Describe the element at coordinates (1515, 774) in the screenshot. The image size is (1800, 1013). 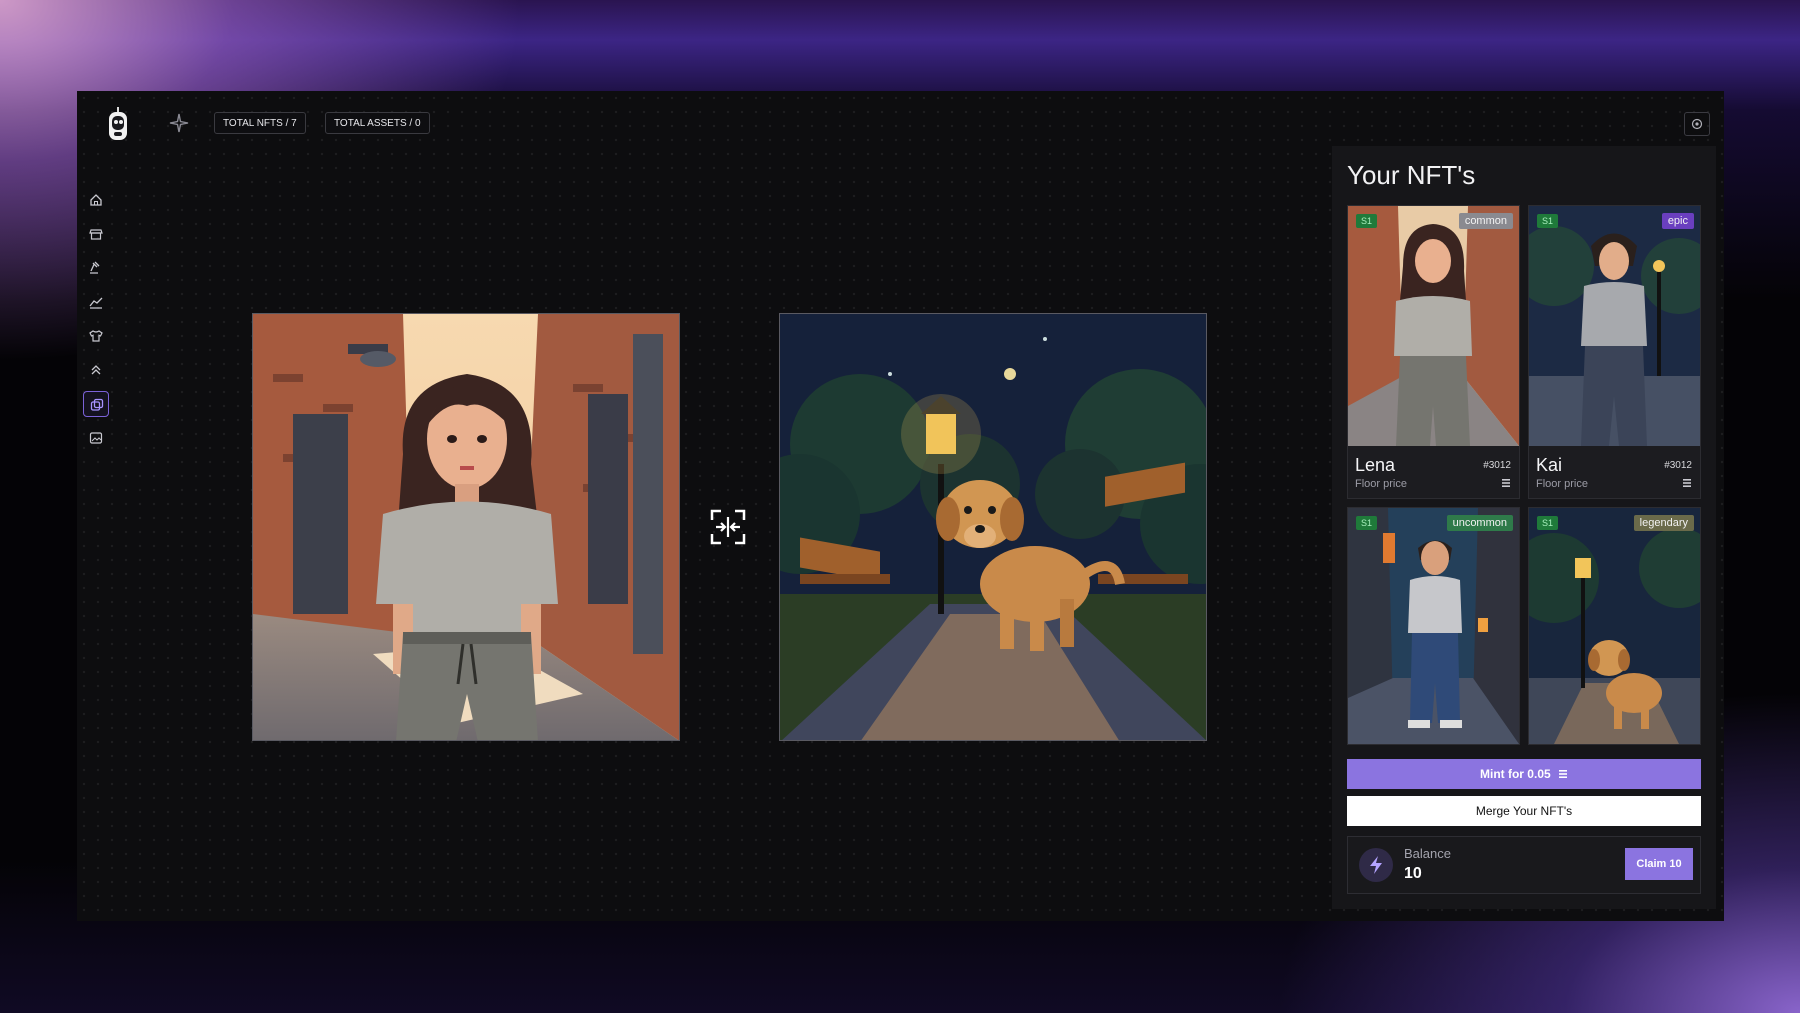
I see `mint-button-label: Mint for 0.05` at that location.